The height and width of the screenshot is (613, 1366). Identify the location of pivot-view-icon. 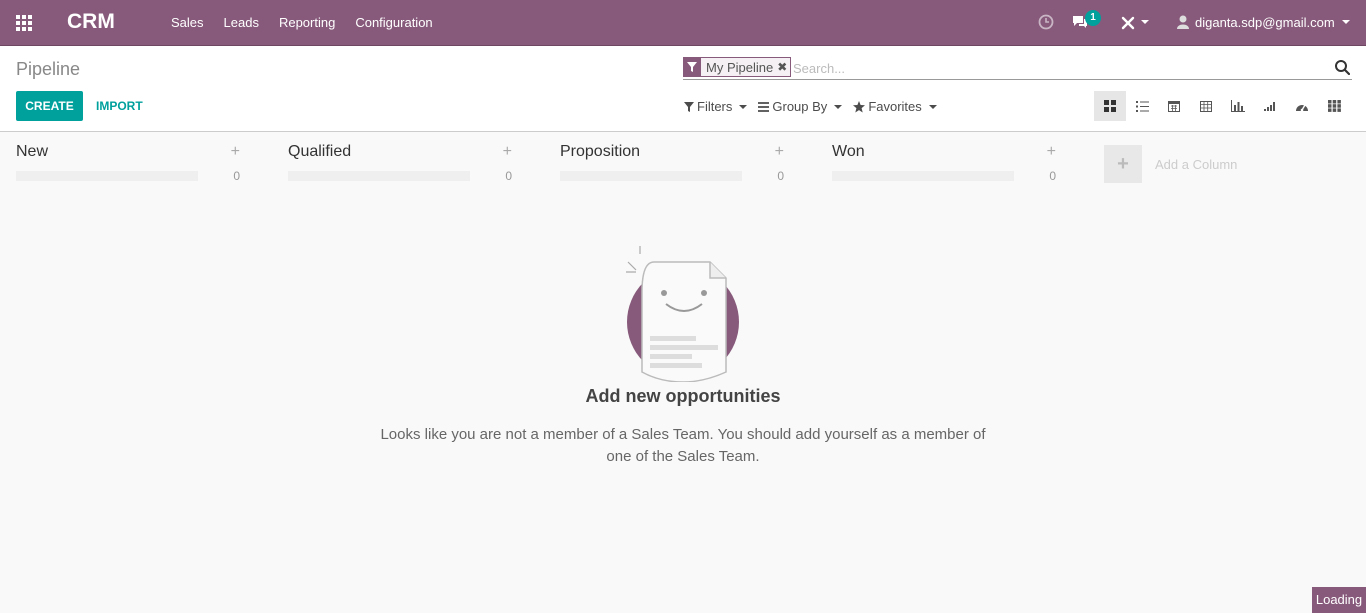
(1206, 106).